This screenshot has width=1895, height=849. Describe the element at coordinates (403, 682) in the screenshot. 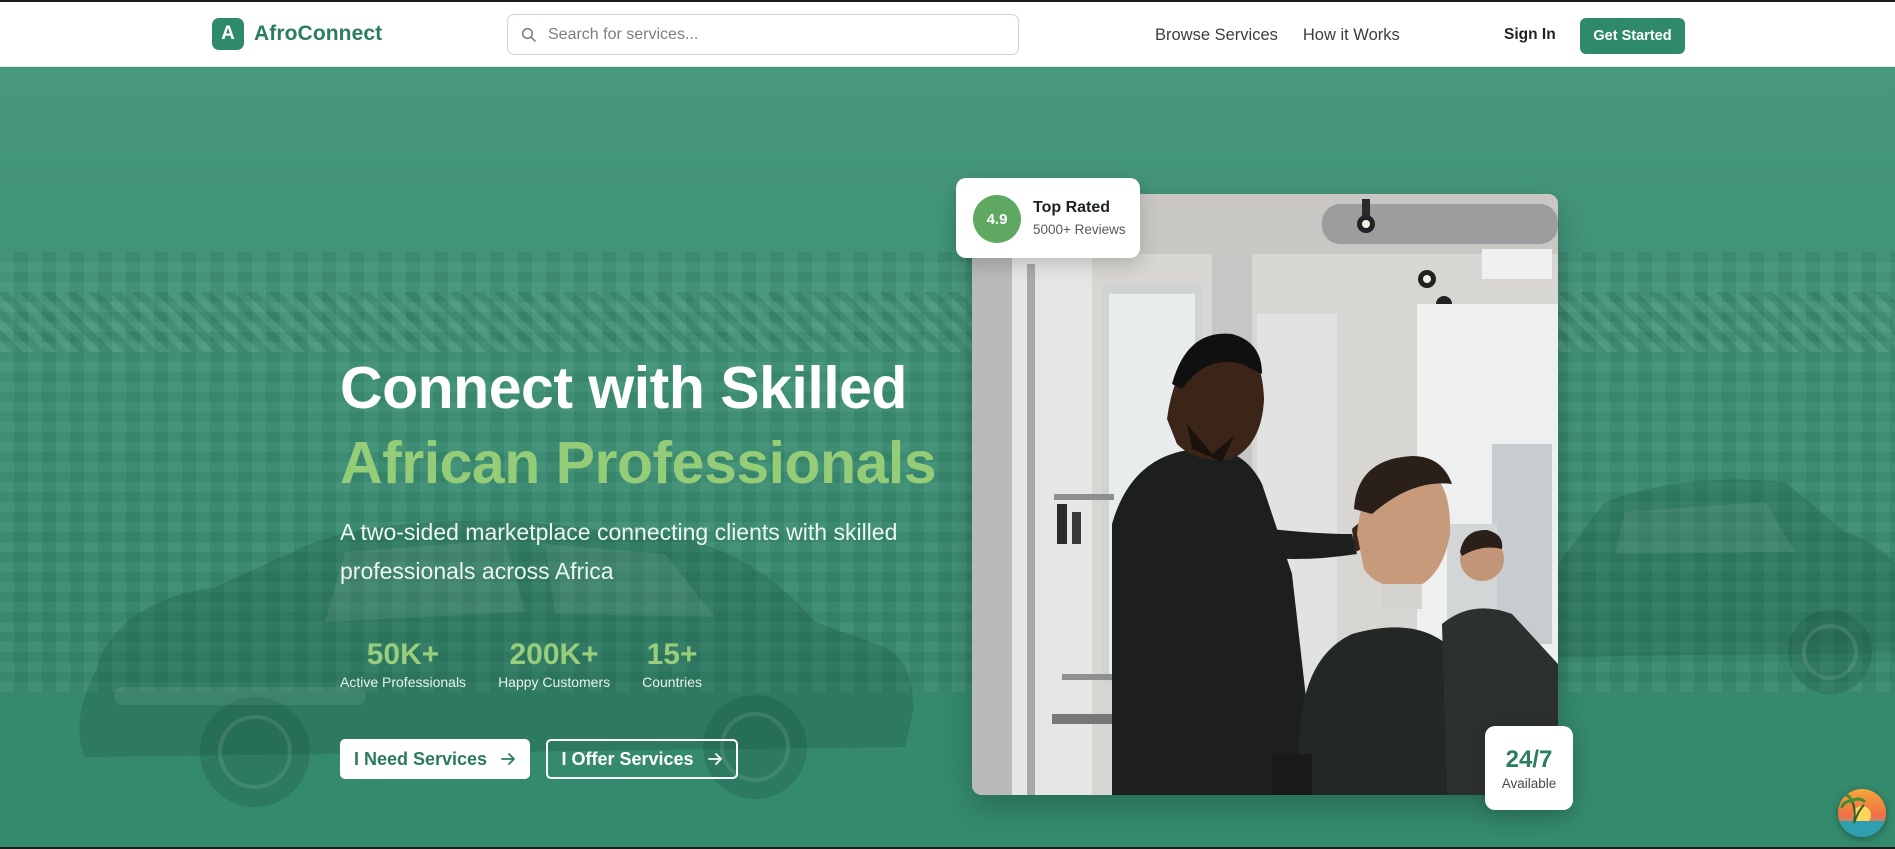

I see `stat-label: Active Professionals` at that location.